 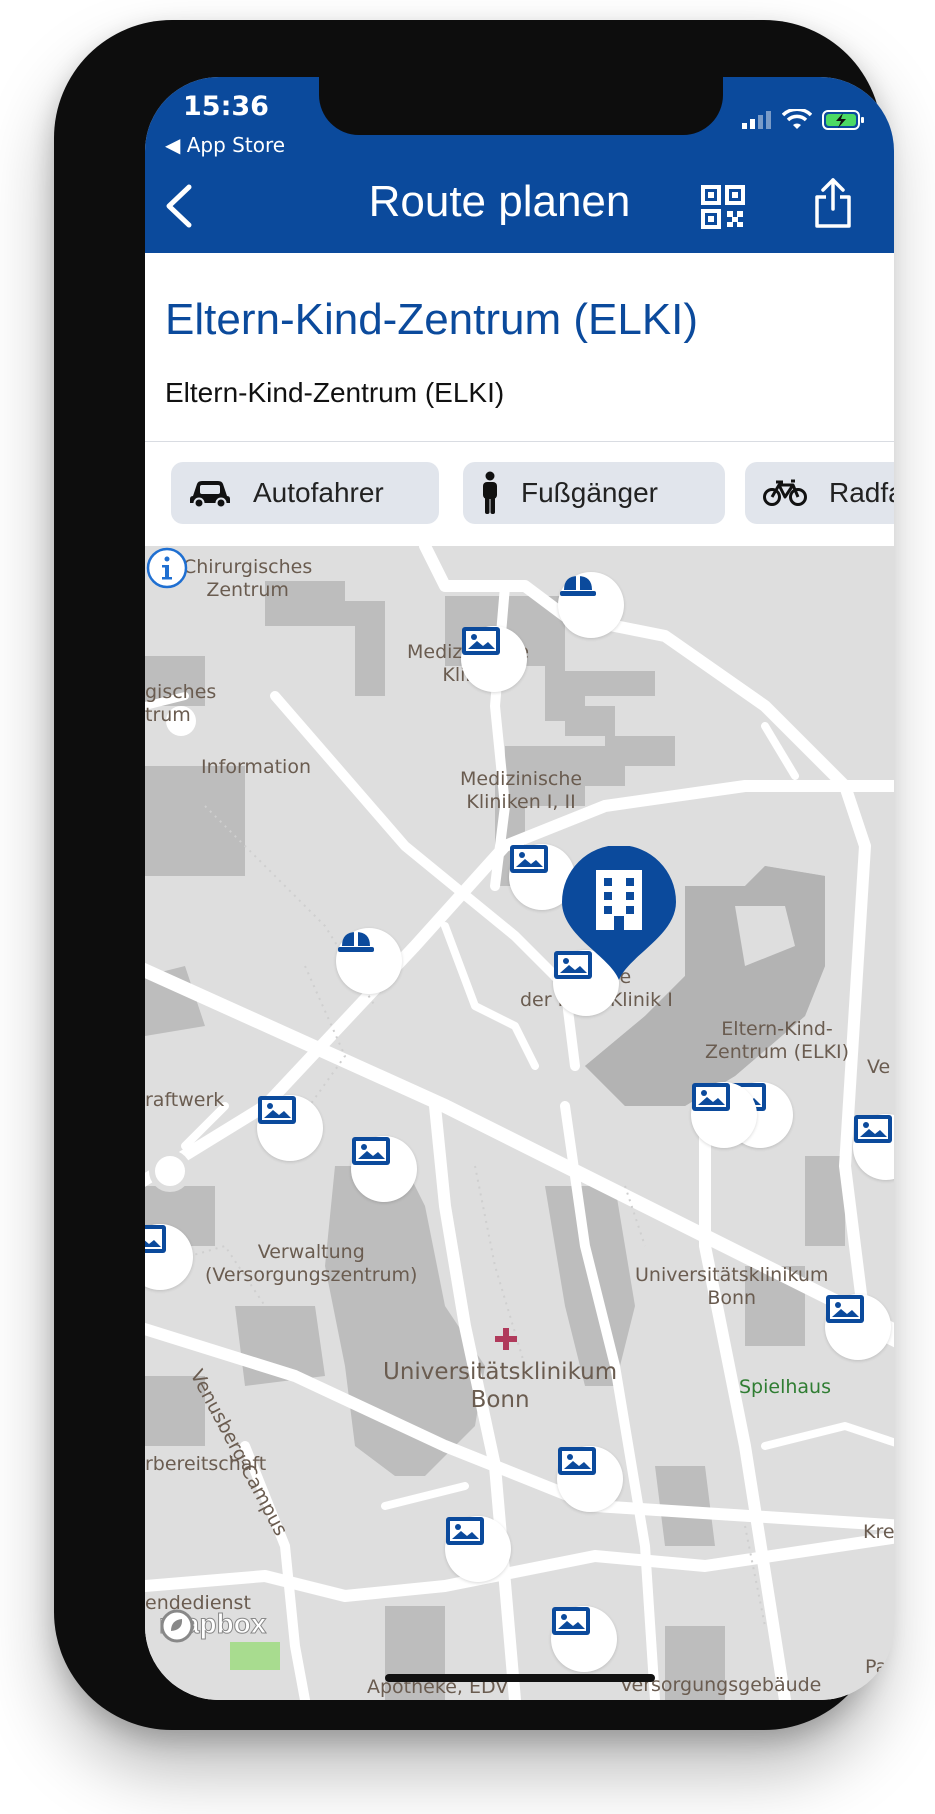 I want to click on mode-pedestrian-label: Fußgänger, so click(x=589, y=492).